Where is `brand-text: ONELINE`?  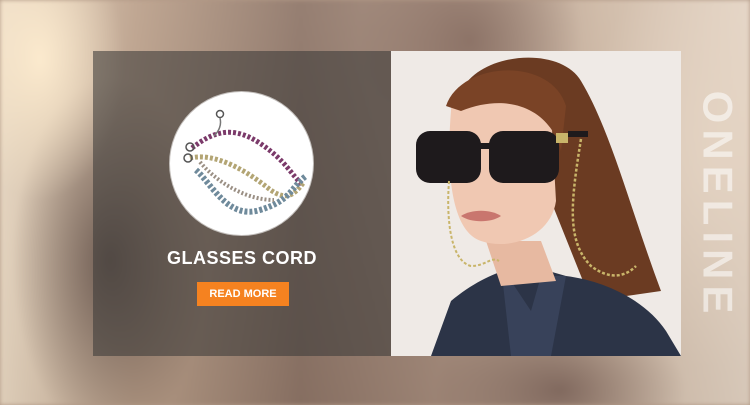
brand-text: ONELINE is located at coordinates (717, 205).